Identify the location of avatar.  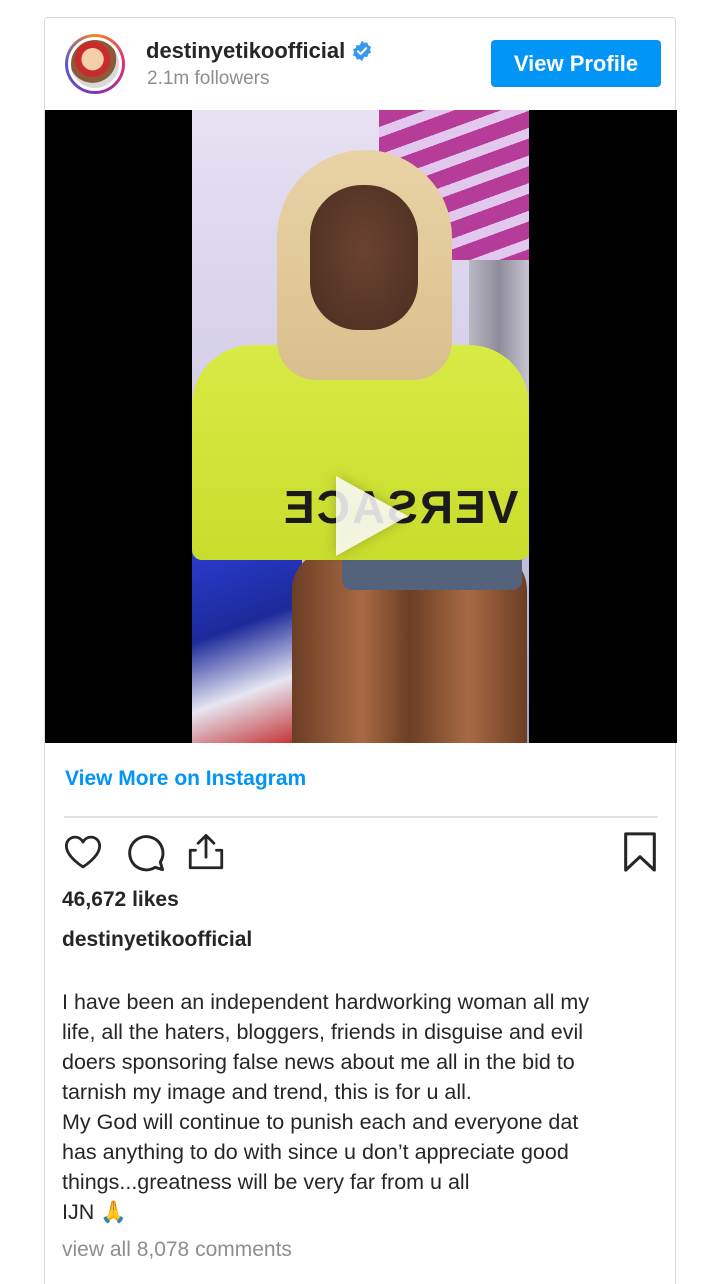
(95, 64).